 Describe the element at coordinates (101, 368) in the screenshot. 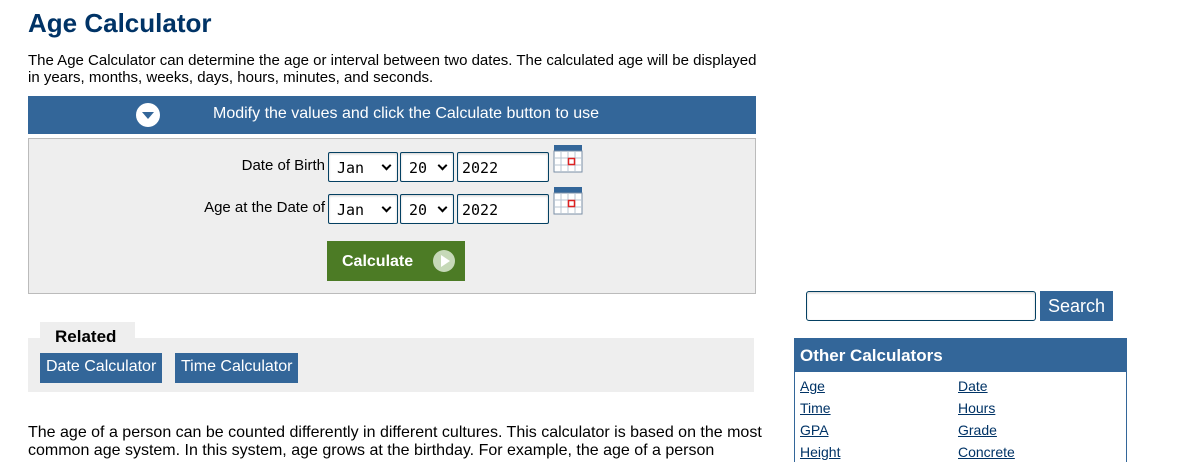

I see `related-link-date-calculator: Date Calculator` at that location.